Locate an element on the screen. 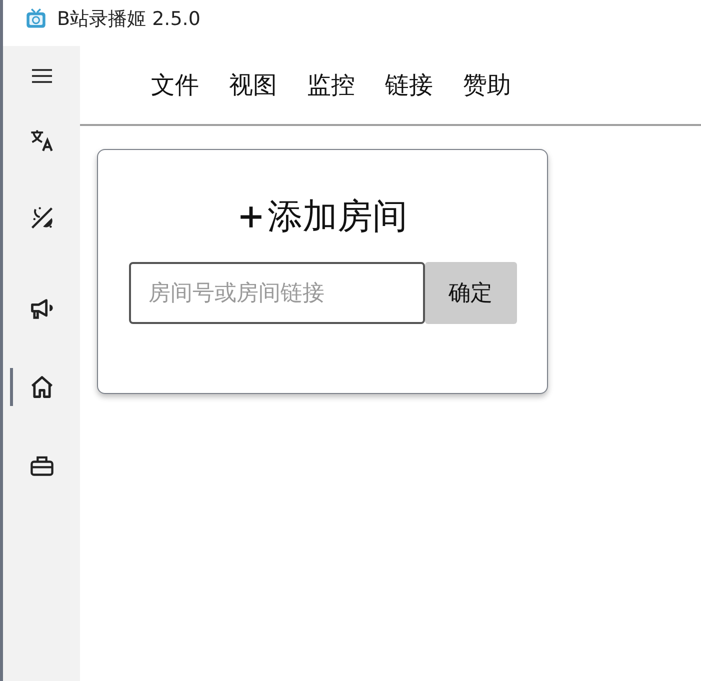 Image resolution: width=701 pixels, height=681 pixels. window-title: B站录播姬 2.5.0 is located at coordinates (128, 19).